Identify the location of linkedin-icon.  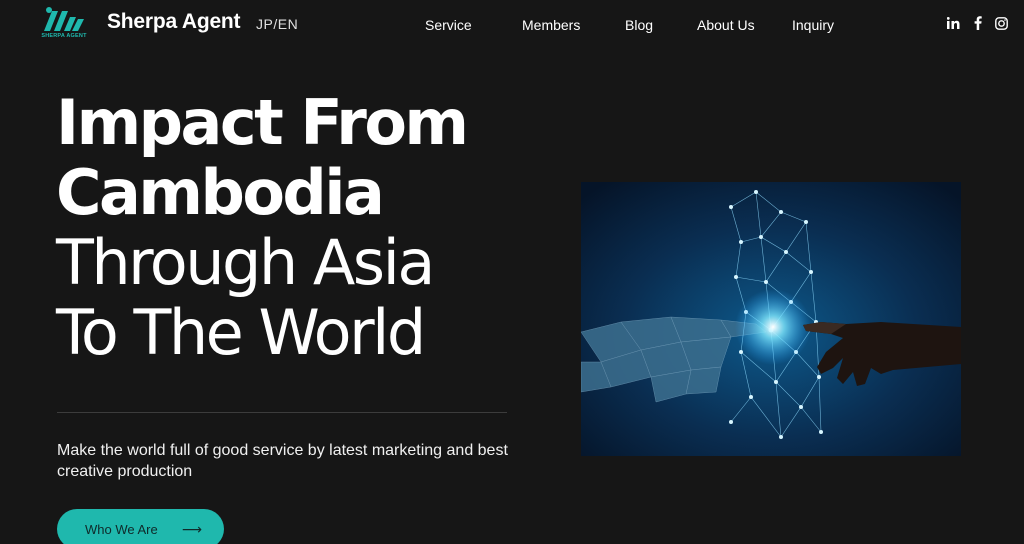
(953, 23).